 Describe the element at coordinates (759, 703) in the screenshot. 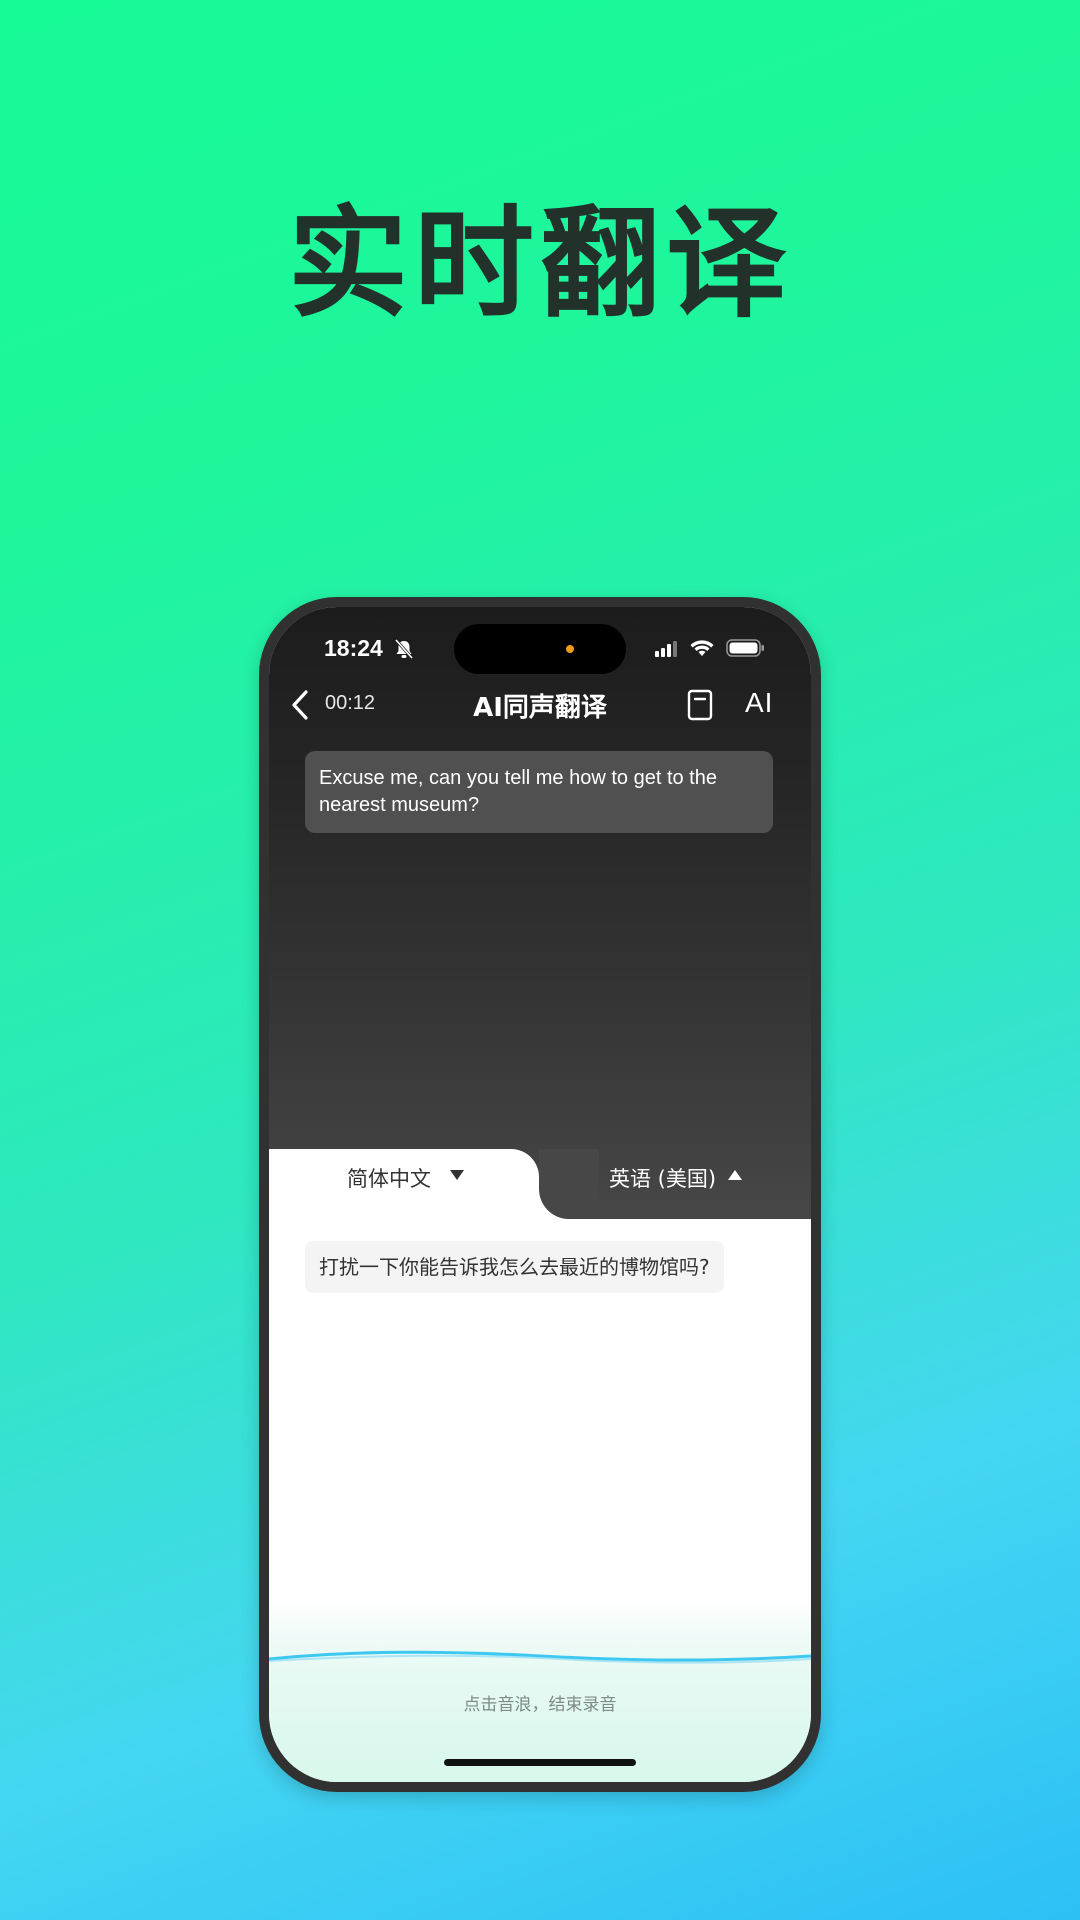

I see `ai-settings-icon: AI` at that location.